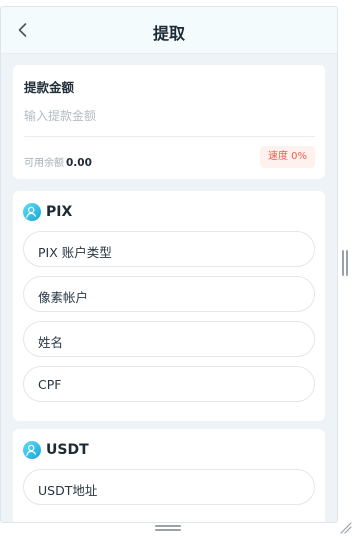 The image size is (354, 536). Describe the element at coordinates (168, 529) in the screenshot. I see `bottom-drag-handle` at that location.